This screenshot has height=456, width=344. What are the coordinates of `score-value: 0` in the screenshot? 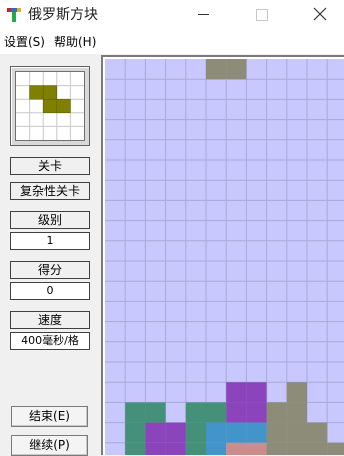 It's located at (50, 291).